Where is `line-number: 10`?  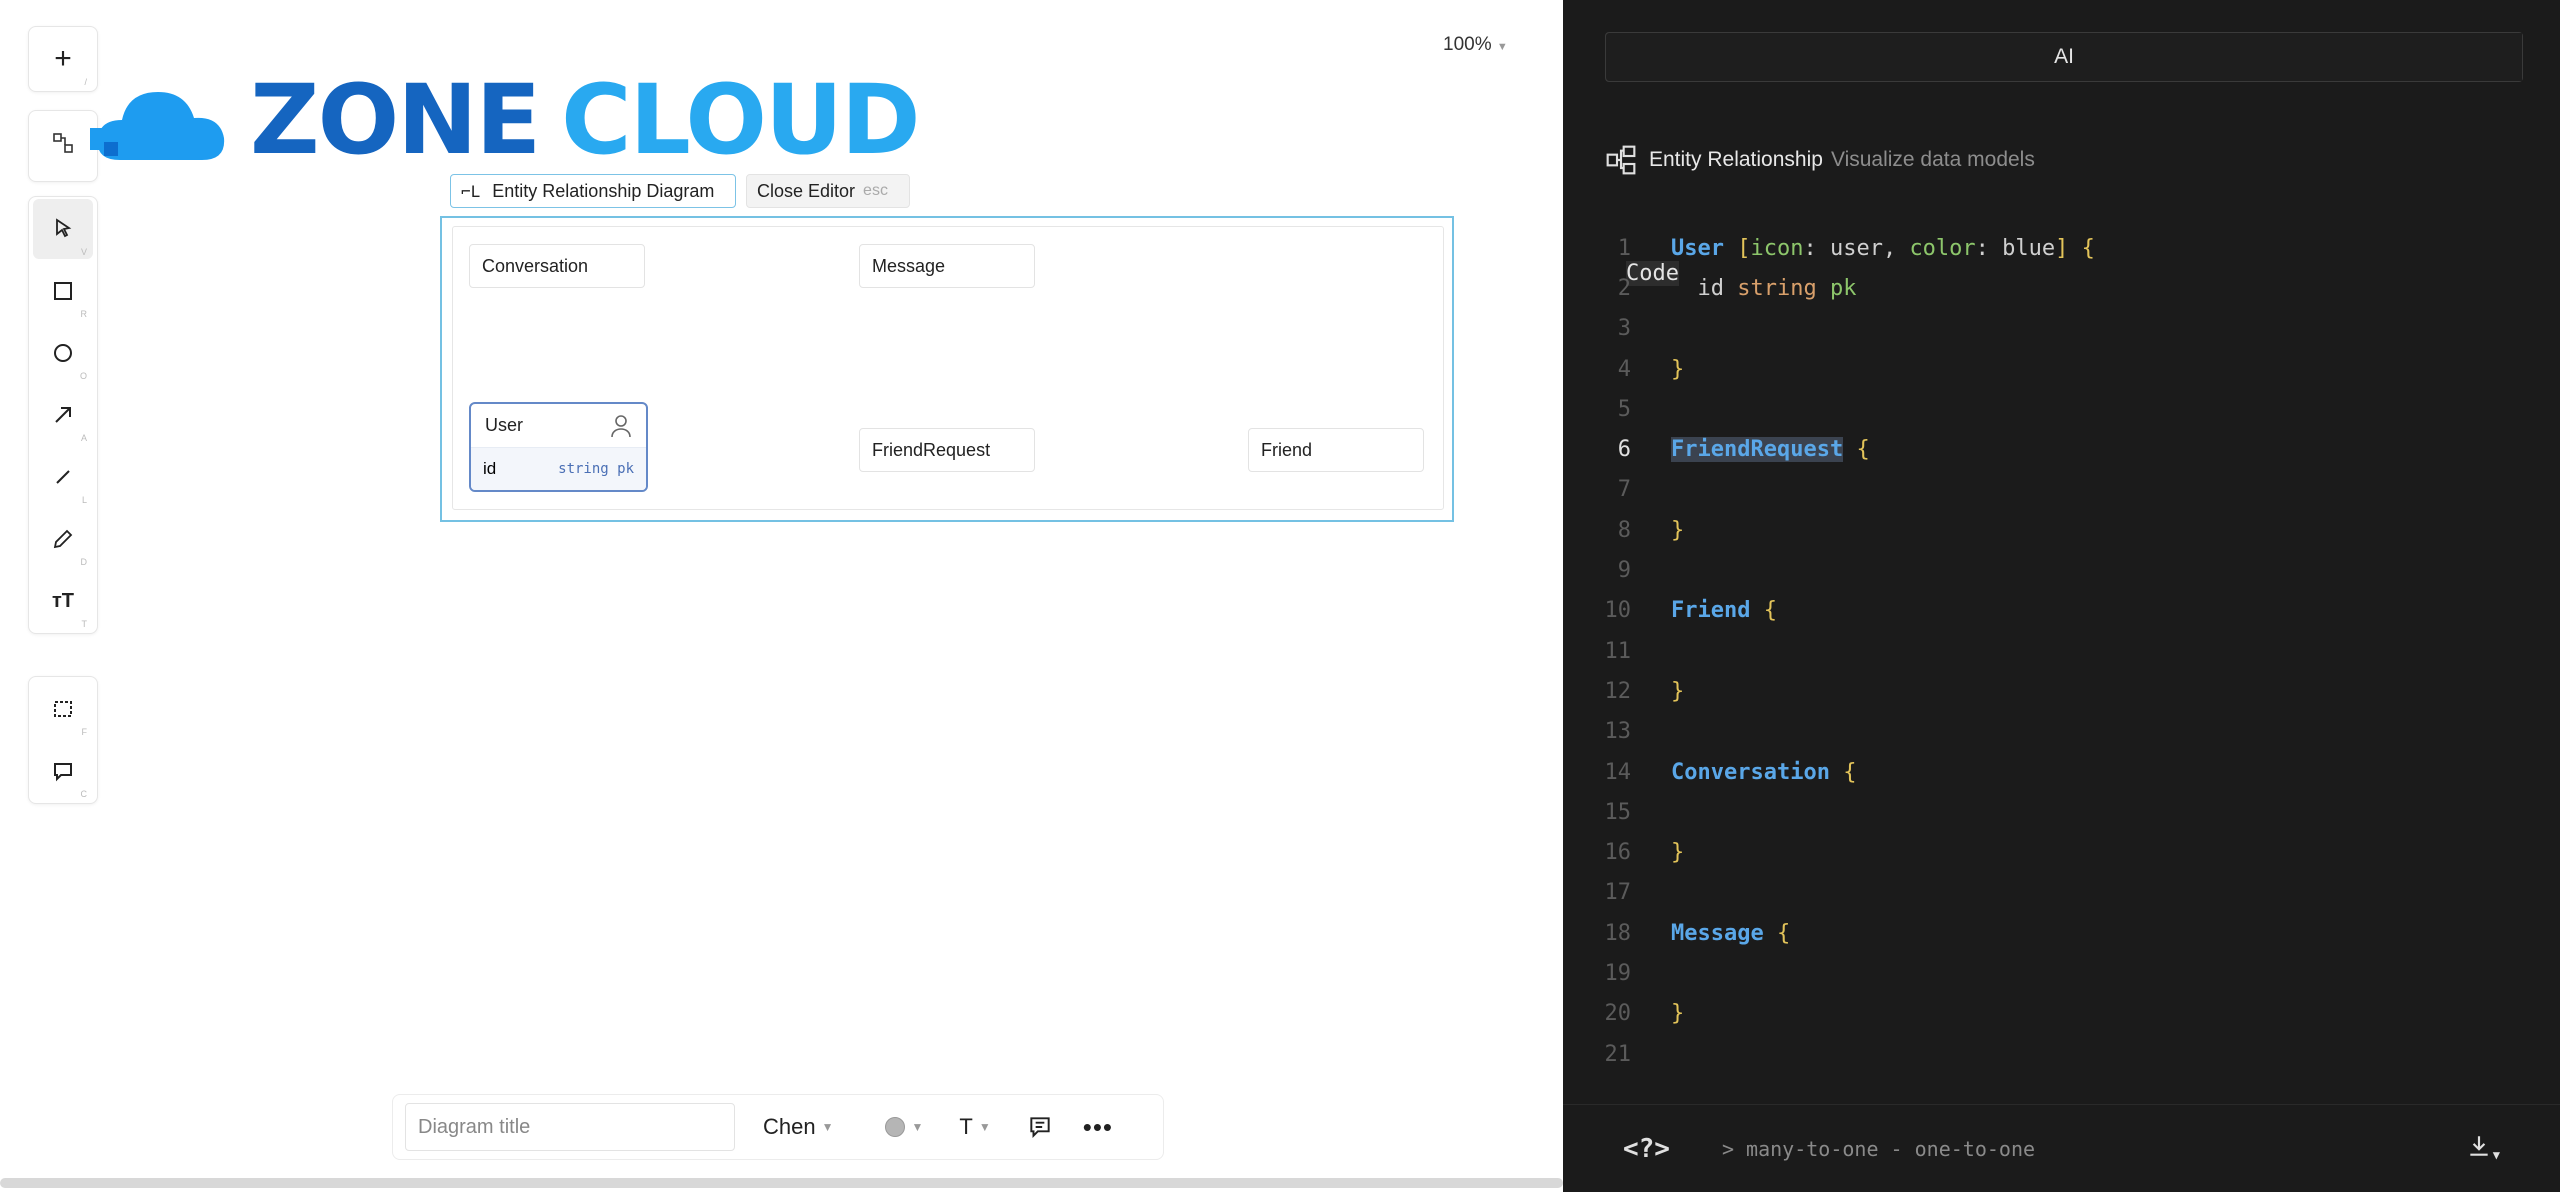 line-number: 10 is located at coordinates (1618, 611).